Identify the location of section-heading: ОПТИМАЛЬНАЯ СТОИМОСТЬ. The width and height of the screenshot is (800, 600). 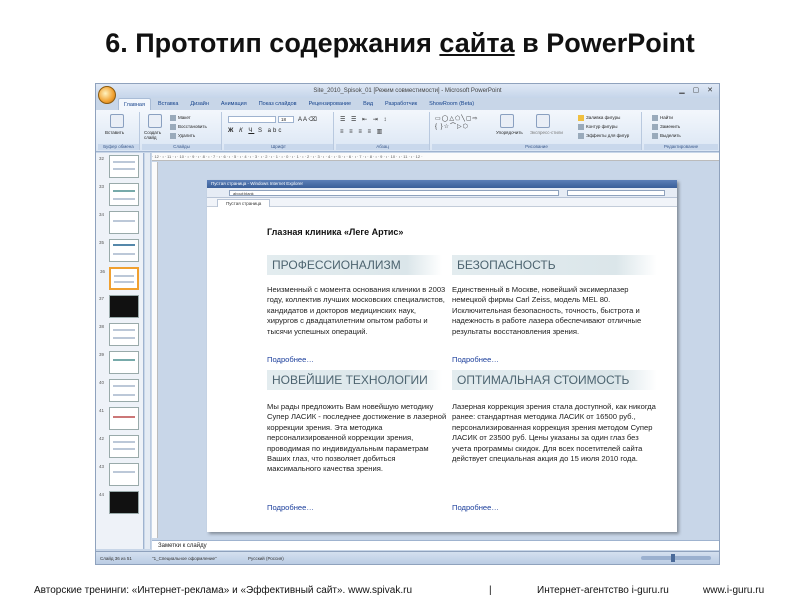
(554, 380).